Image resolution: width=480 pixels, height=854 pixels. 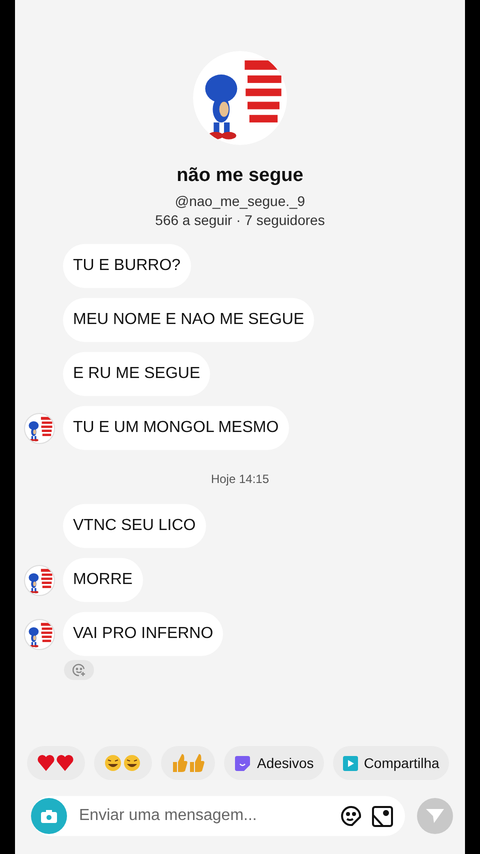 I want to click on camera-button, so click(x=49, y=816).